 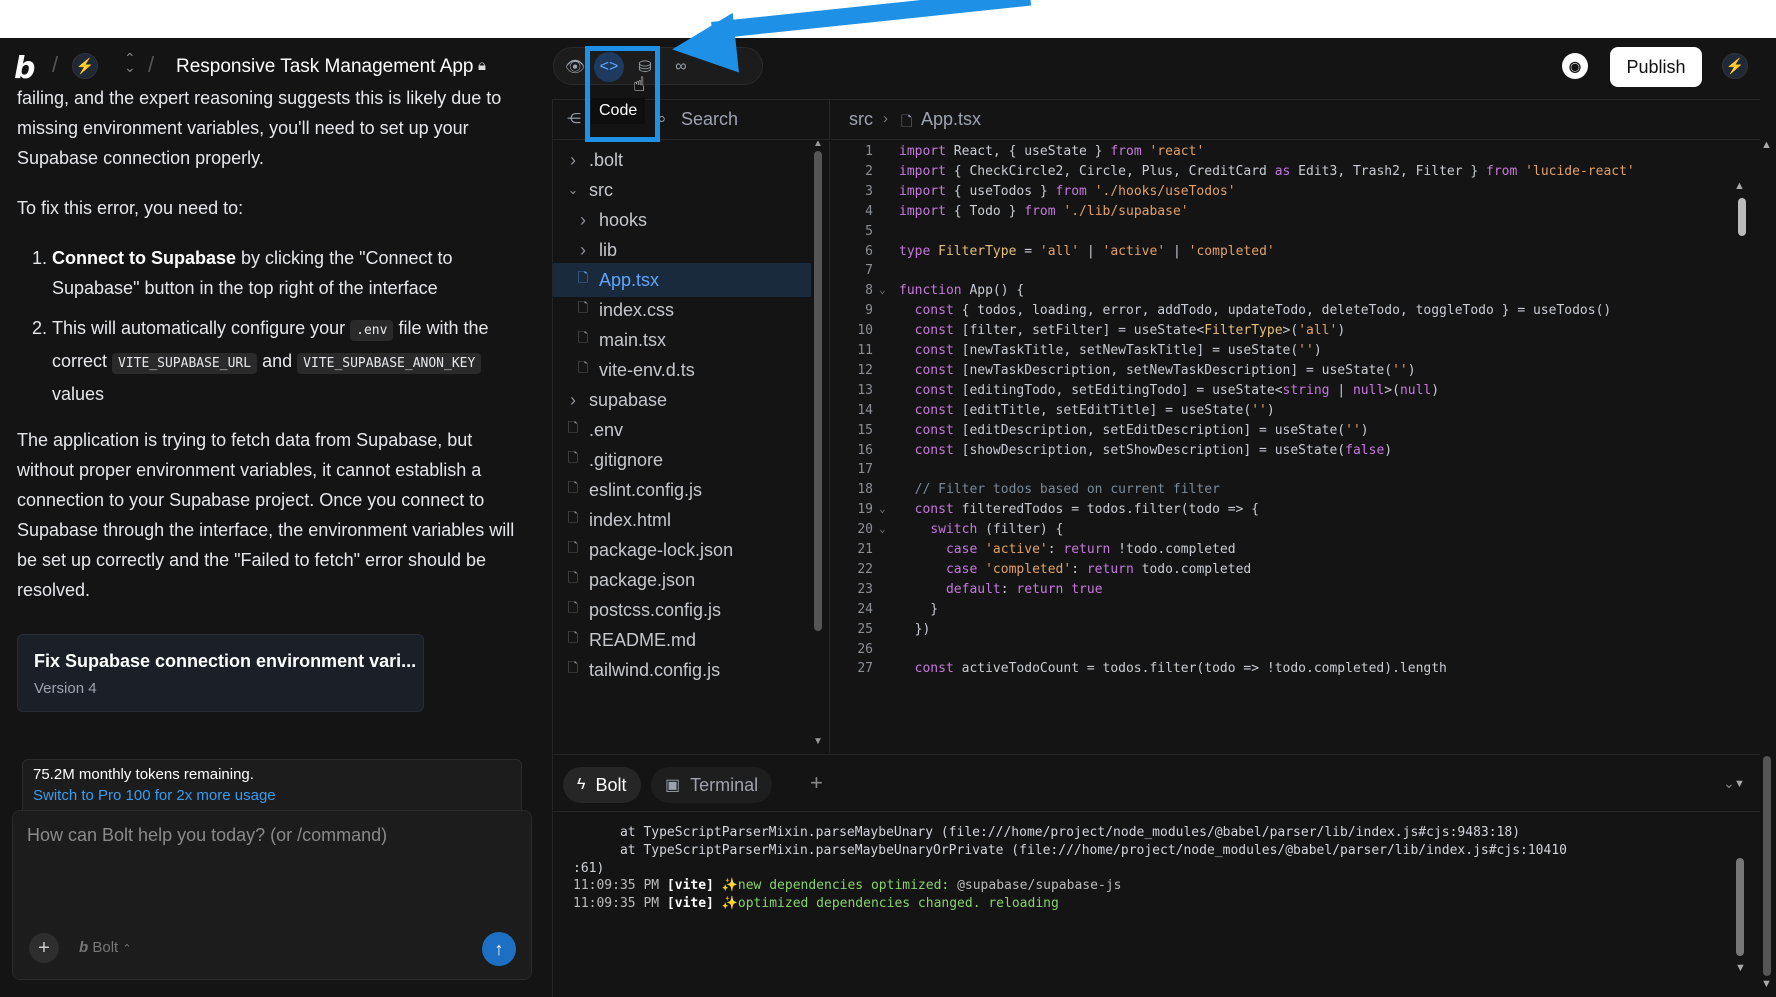 I want to click on line-number: 18, so click(x=865, y=490).